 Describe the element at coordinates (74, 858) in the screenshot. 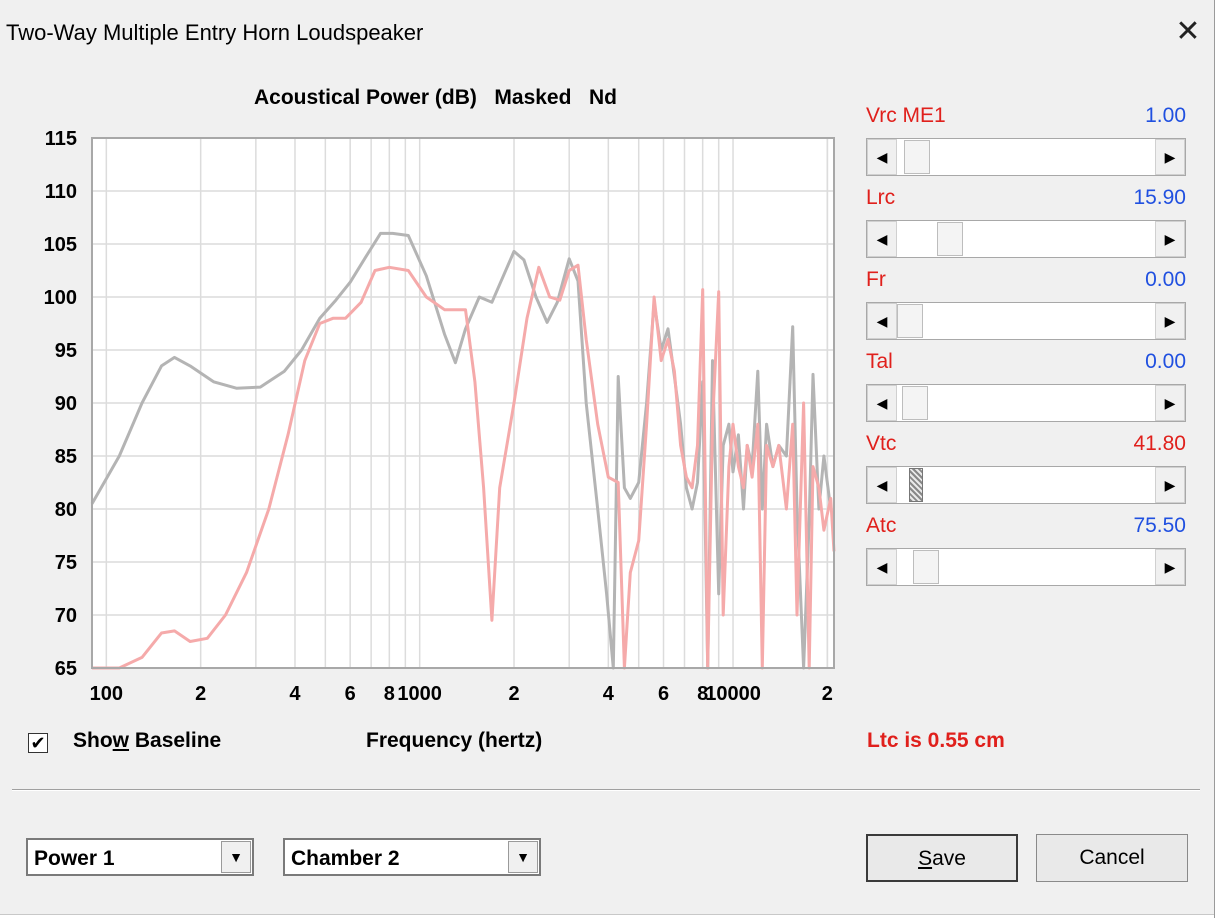

I see `power-combo-value: Power 1` at that location.